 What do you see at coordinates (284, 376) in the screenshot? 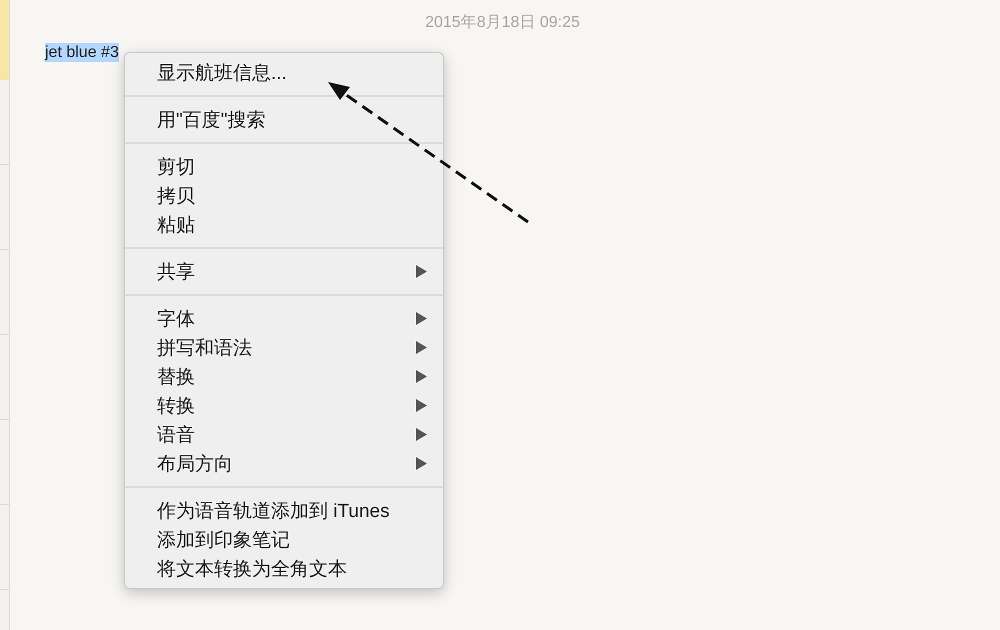
I see `menu-item: 替换` at bounding box center [284, 376].